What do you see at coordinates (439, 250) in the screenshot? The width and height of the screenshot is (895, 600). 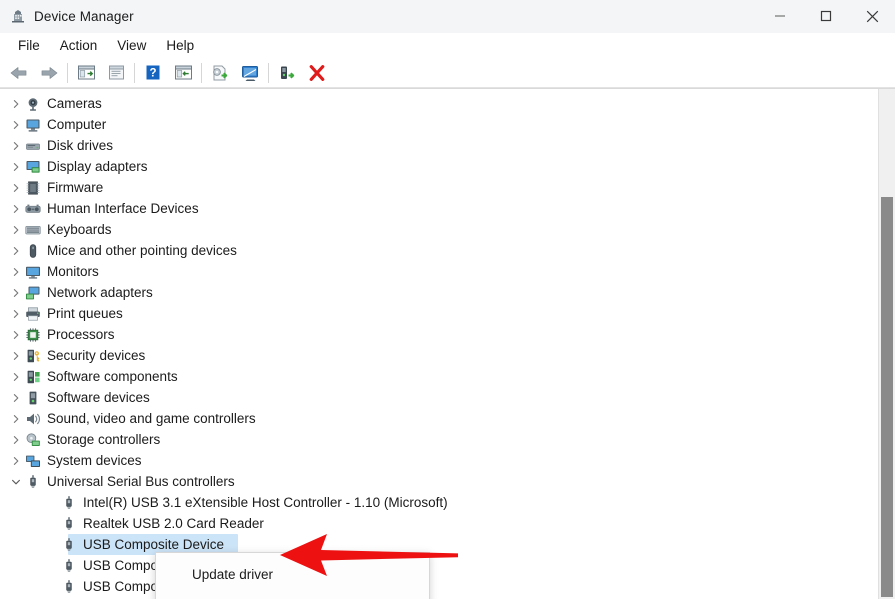 I see `tree-item-mice-and-other-pointing-devices: Mice and other pointing devices` at bounding box center [439, 250].